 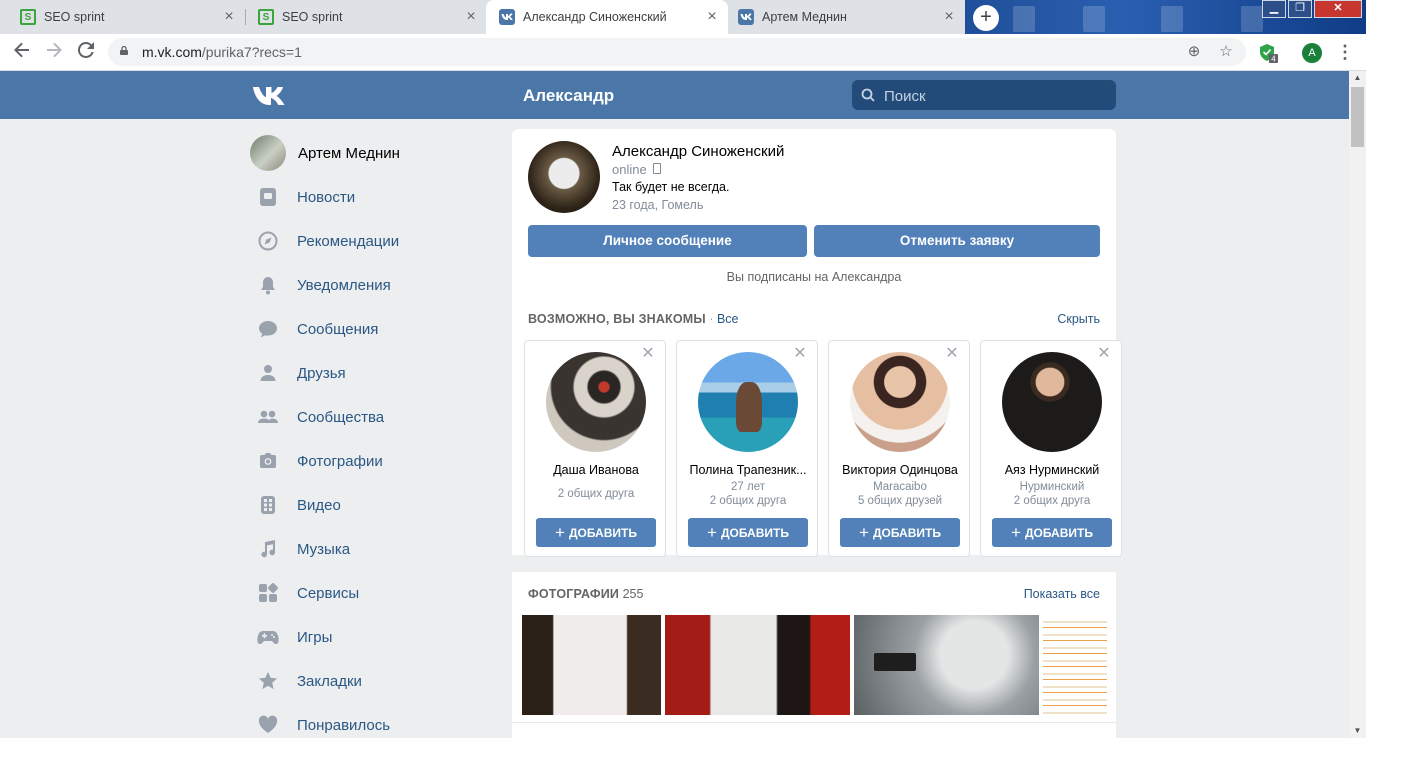 What do you see at coordinates (268, 197) in the screenshot?
I see `news-icon` at bounding box center [268, 197].